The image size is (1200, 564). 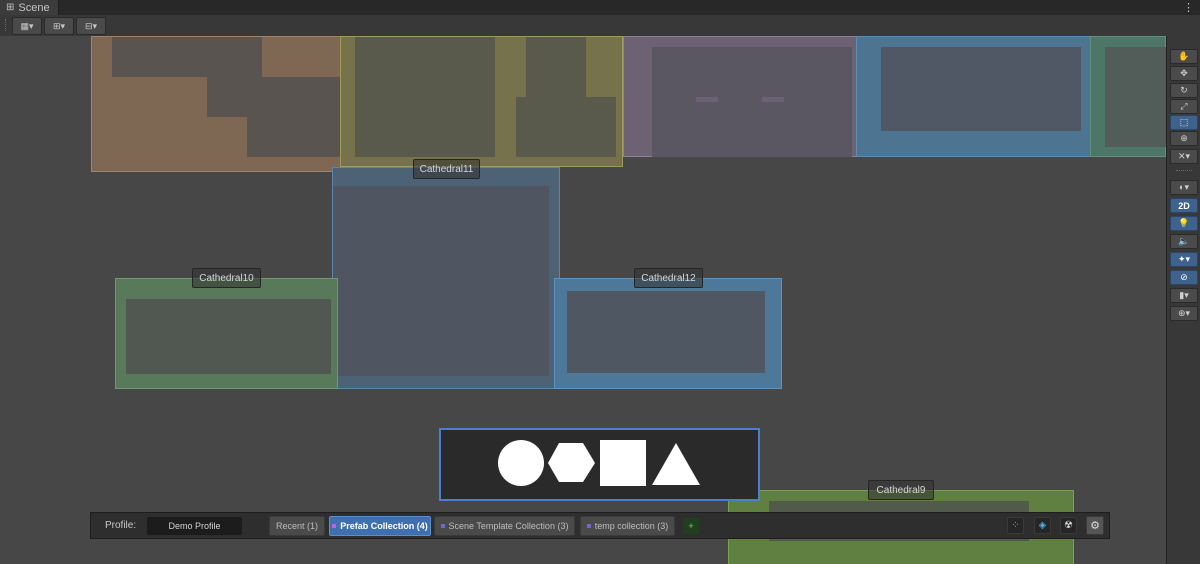 What do you see at coordinates (600, 26) in the screenshot?
I see `scene-toolbar: ▦▾ ⊞▾ ⊟▾` at bounding box center [600, 26].